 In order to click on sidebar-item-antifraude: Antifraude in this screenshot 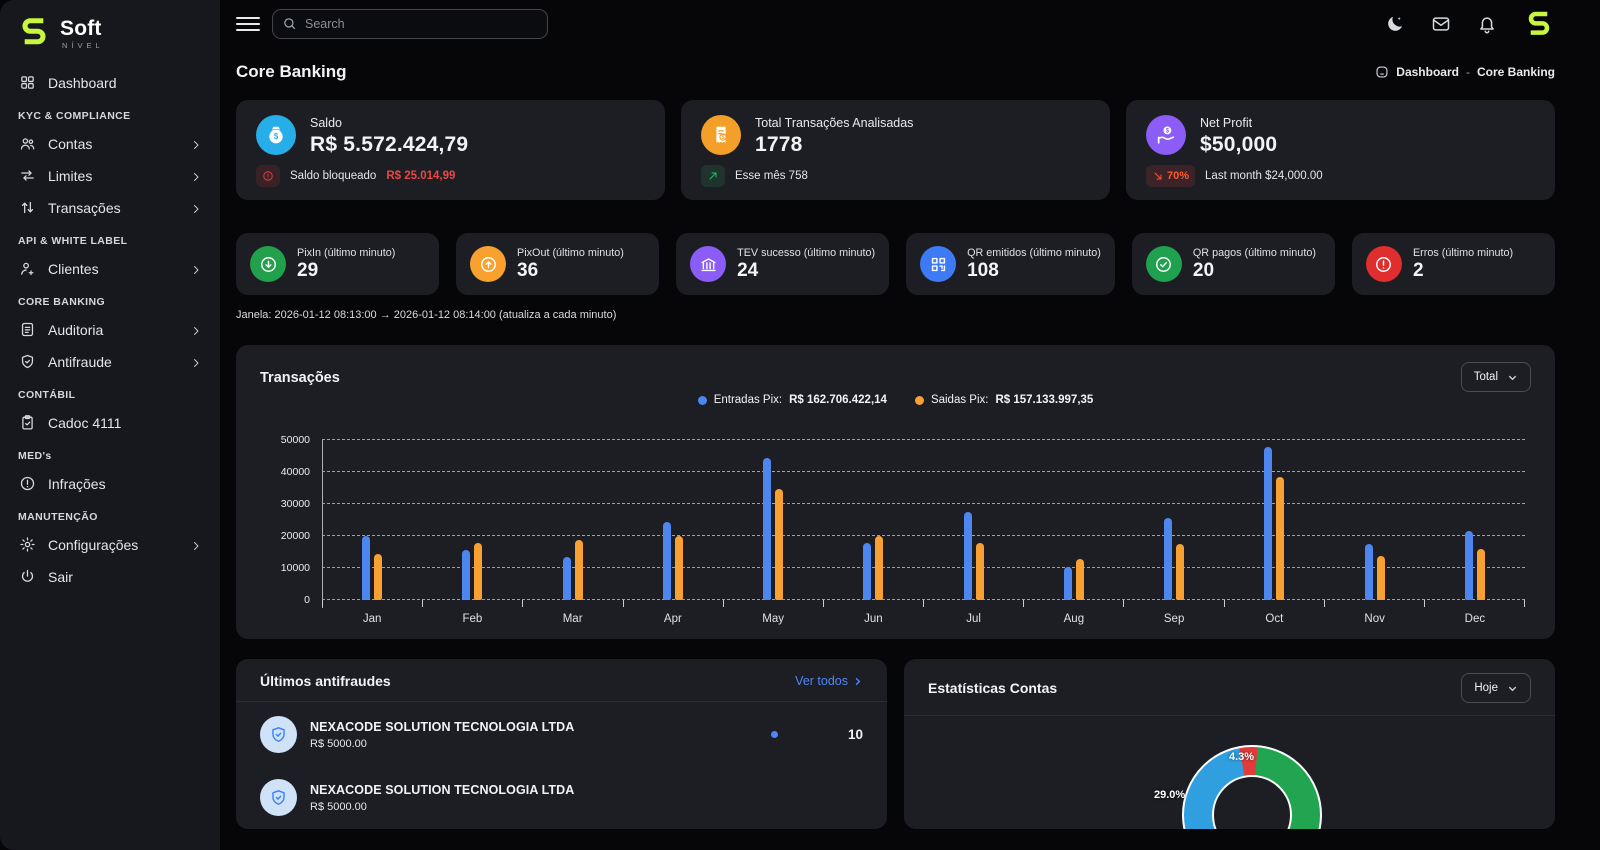, I will do `click(110, 361)`.